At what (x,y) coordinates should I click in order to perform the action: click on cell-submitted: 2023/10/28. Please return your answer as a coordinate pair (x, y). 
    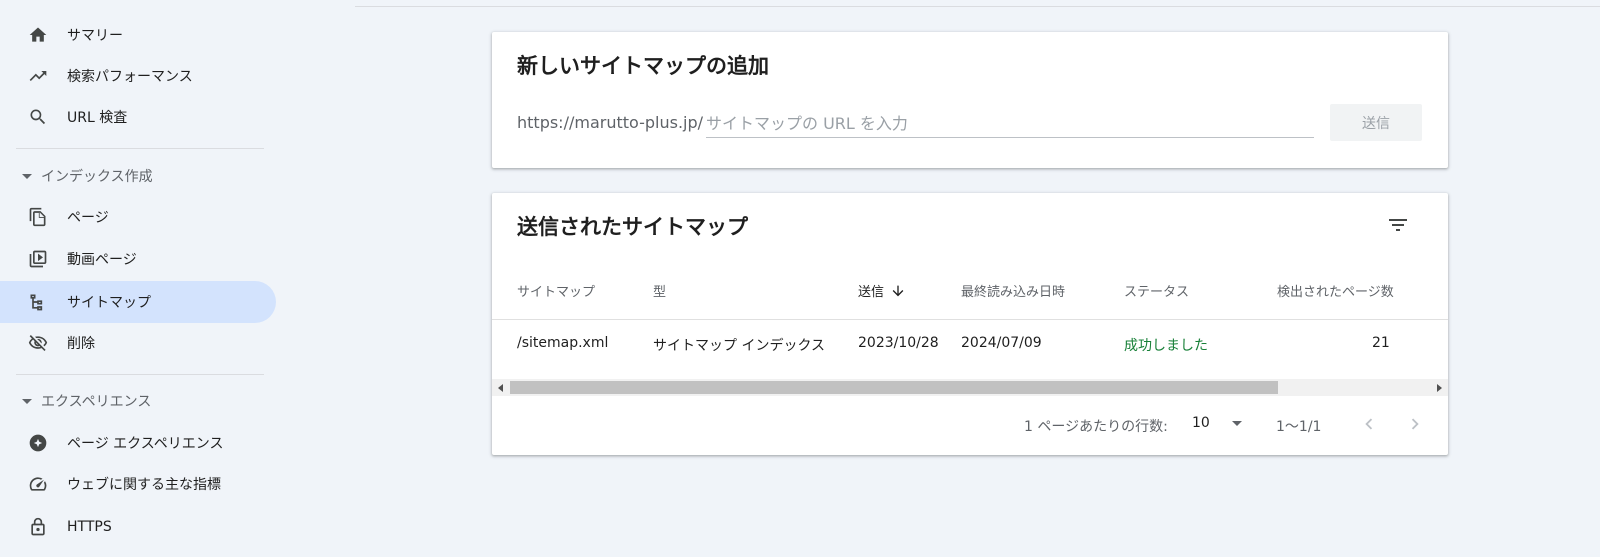
    Looking at the image, I should click on (898, 343).